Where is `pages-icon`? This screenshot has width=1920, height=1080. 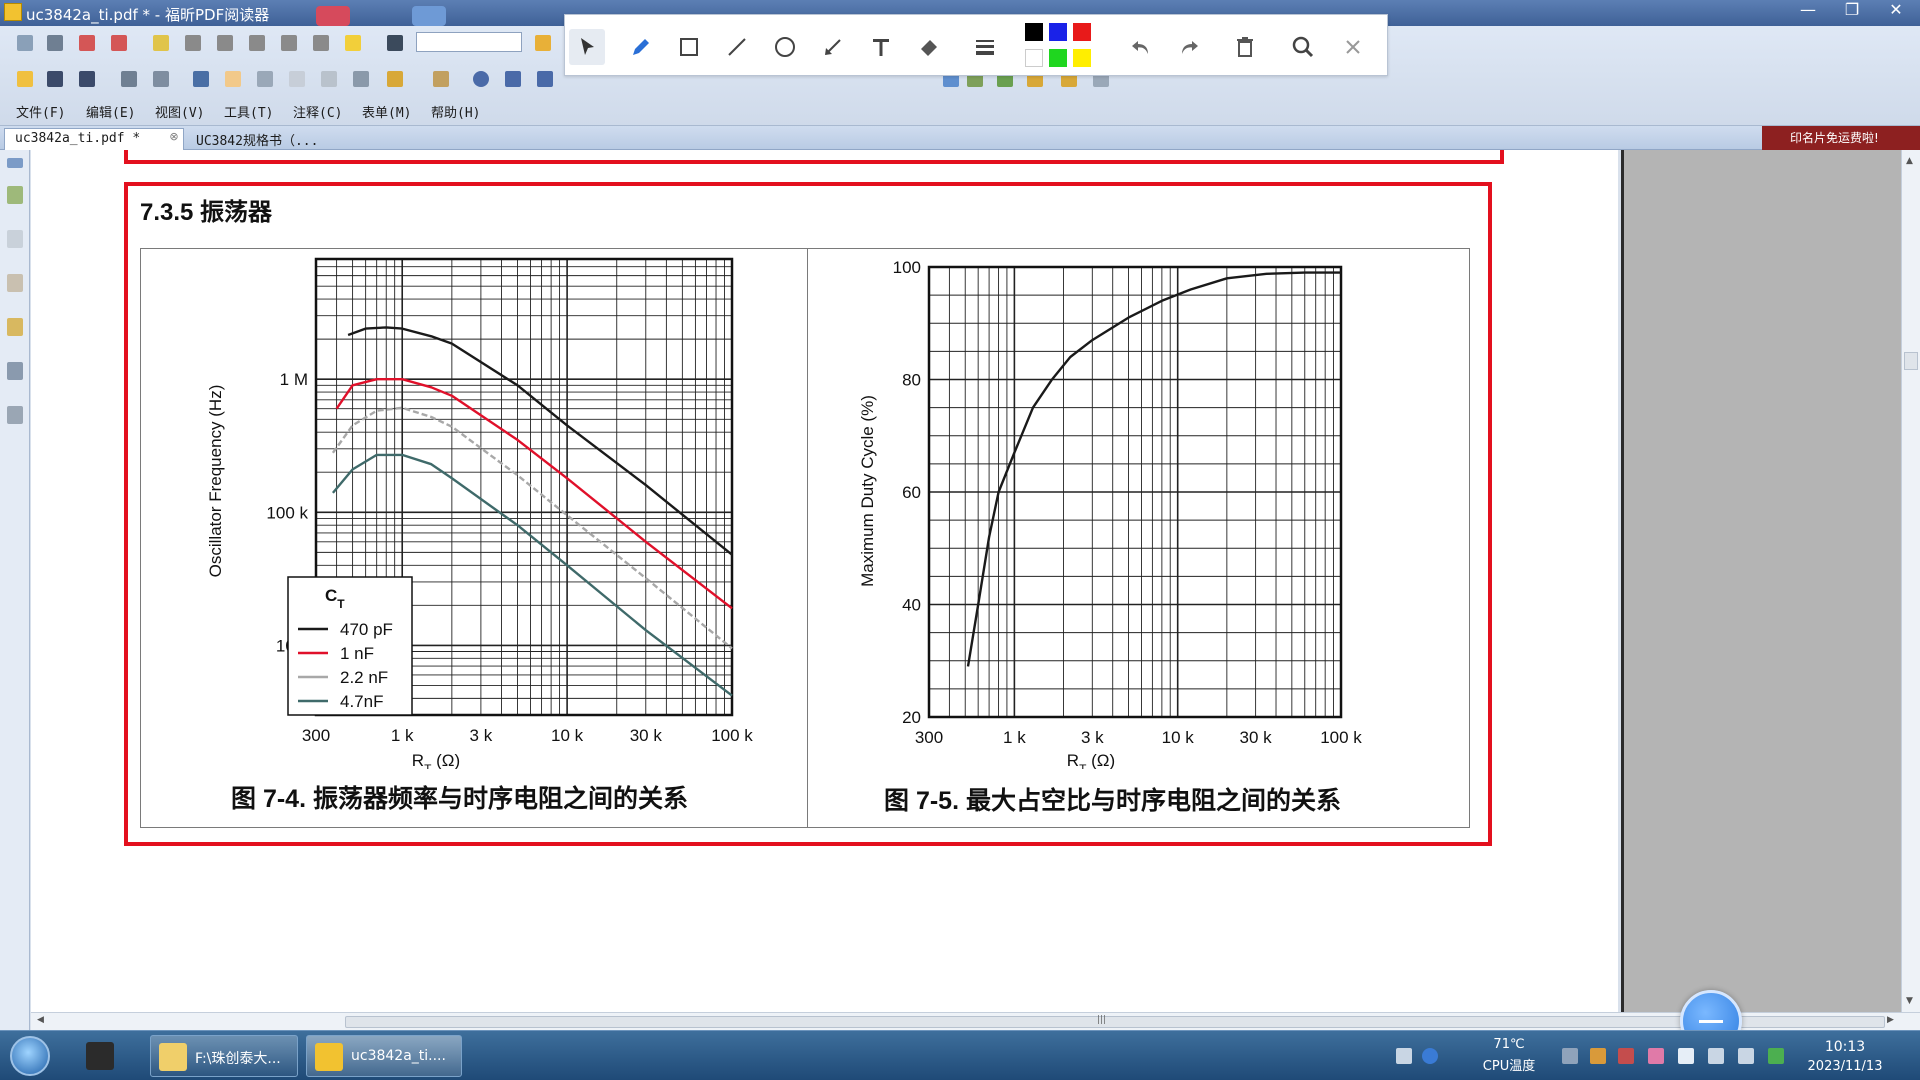 pages-icon is located at coordinates (15, 239).